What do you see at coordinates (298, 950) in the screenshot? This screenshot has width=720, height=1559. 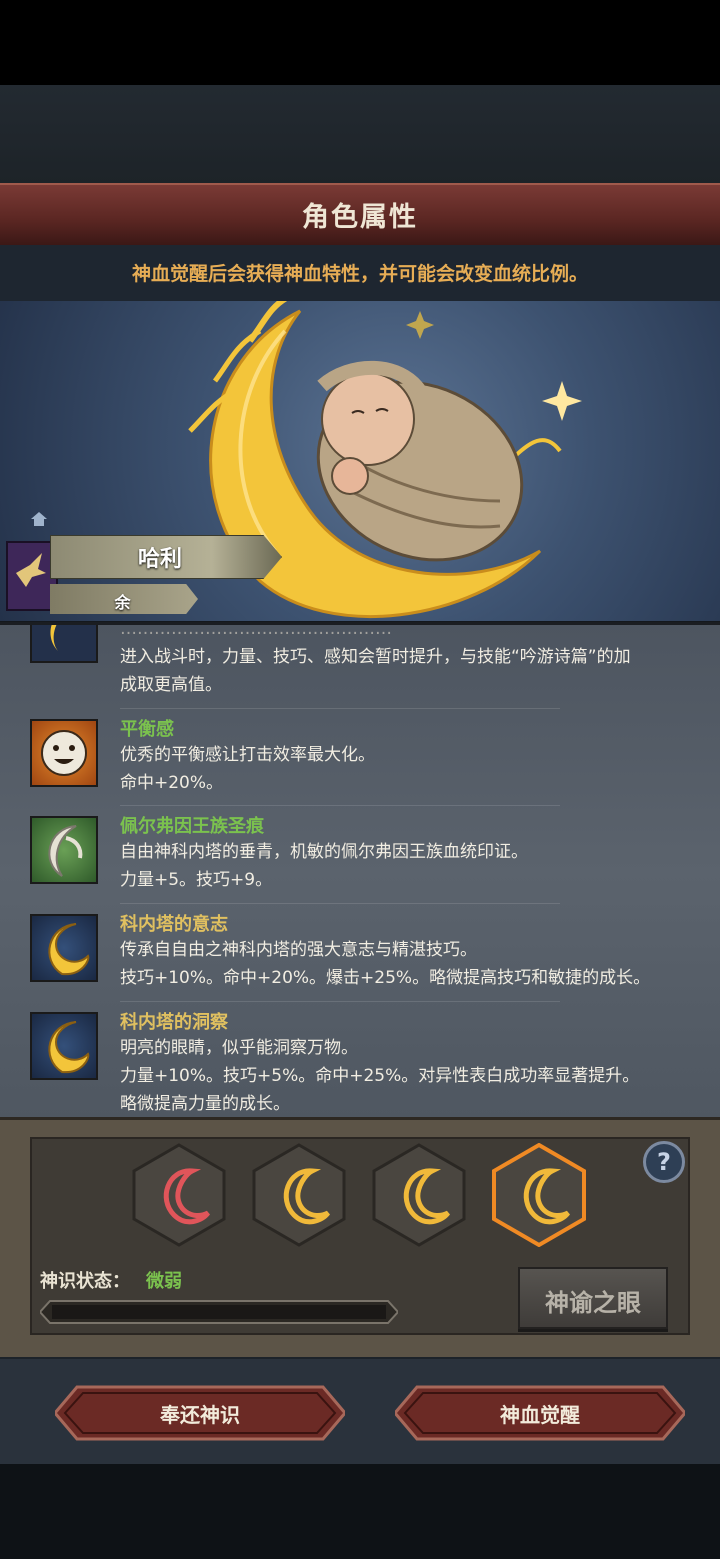 I see `trait-desc-line: 传承自自由之神科内塔的强大意志与精湛技巧。` at bounding box center [298, 950].